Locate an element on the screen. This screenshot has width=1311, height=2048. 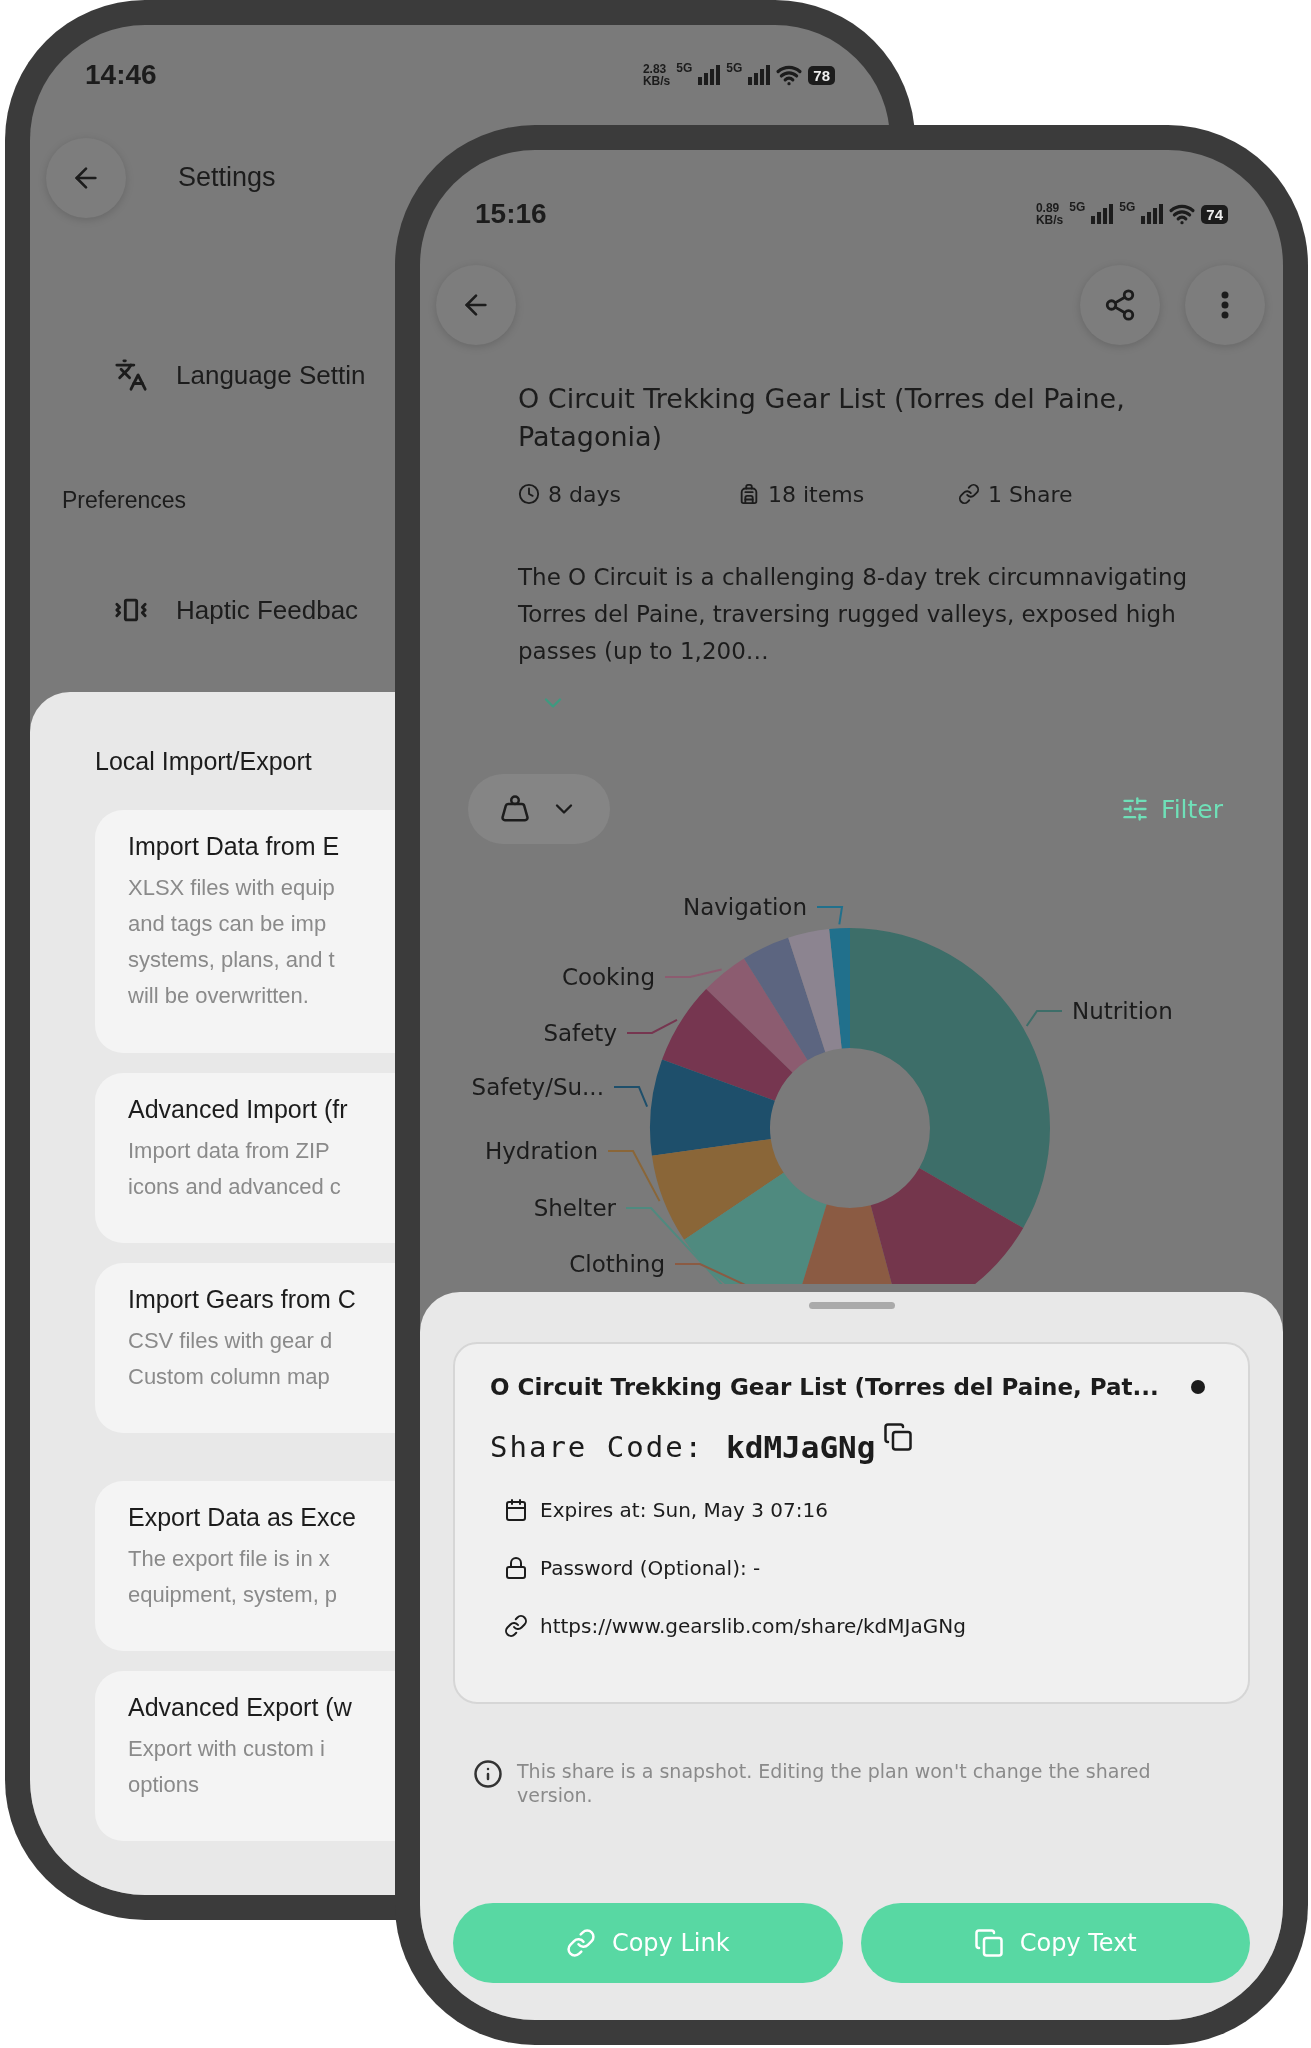
filter-icon is located at coordinates (1135, 809).